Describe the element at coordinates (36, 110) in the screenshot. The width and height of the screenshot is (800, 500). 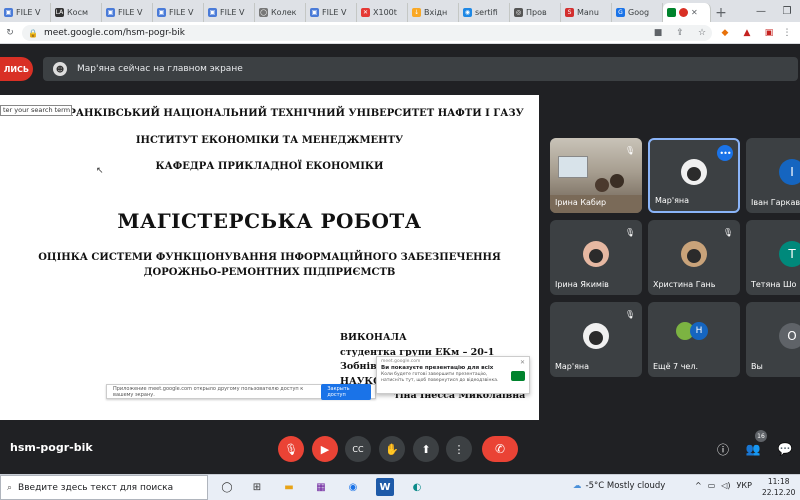
I see `search-term-input: ter your search term` at that location.